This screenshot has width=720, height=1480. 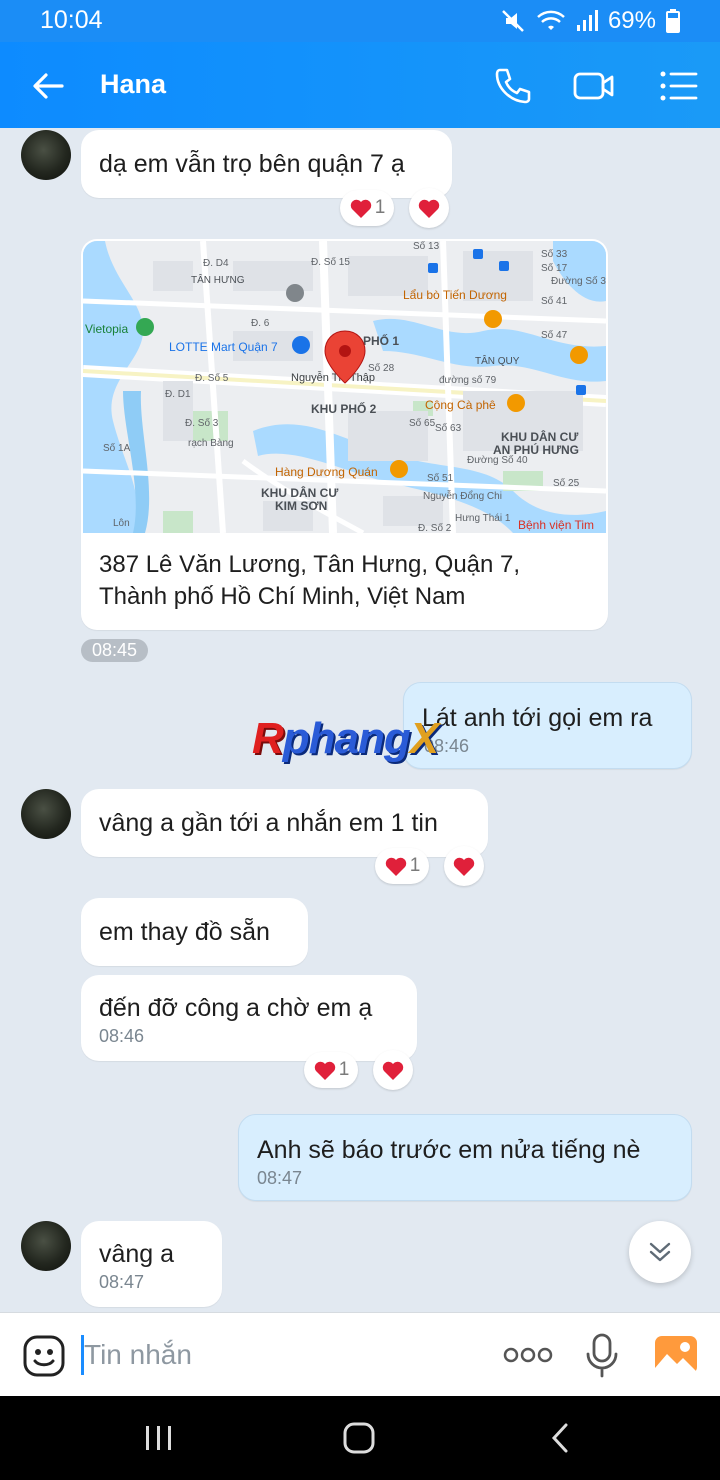 I want to click on map-label: Số 17, so click(x=554, y=268).